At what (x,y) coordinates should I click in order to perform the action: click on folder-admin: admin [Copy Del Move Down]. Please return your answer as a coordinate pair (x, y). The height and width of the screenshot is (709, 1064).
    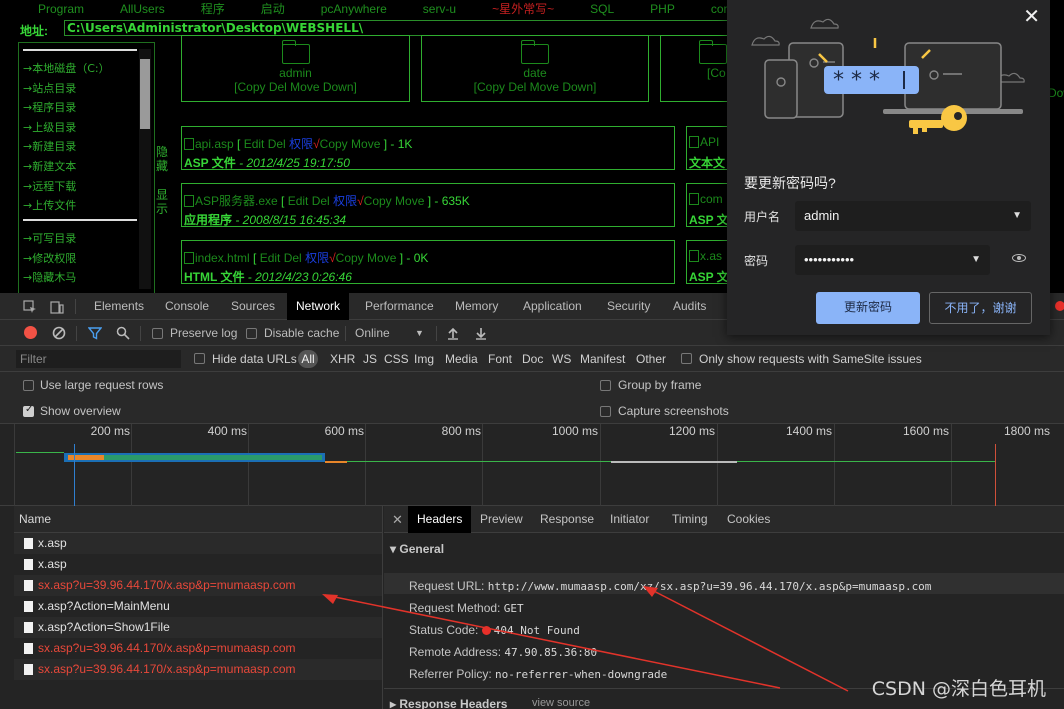
    Looking at the image, I should click on (295, 68).